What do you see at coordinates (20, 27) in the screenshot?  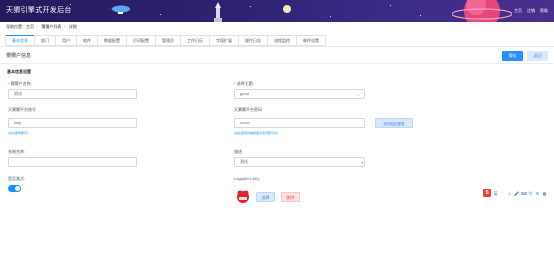 I see `breadcrumb-home: 导航位置：主页` at bounding box center [20, 27].